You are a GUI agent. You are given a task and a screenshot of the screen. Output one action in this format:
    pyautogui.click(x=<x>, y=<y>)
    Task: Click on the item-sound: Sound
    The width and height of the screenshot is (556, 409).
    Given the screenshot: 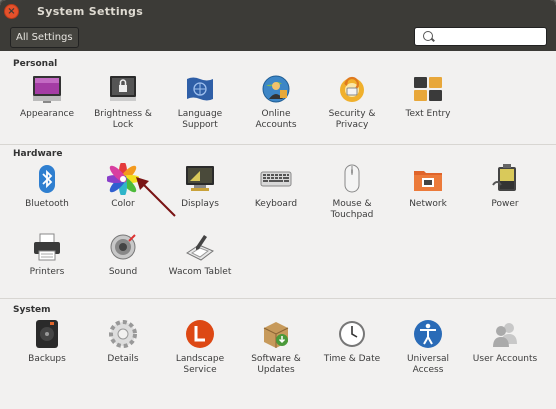 What is the action you would take?
    pyautogui.click(x=123, y=254)
    